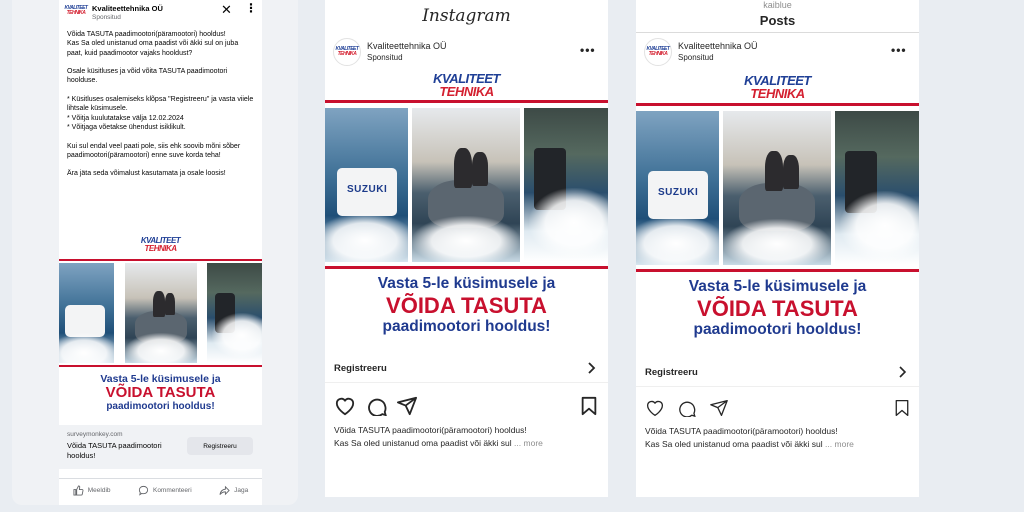 Image resolution: width=1024 pixels, height=512 pixels. What do you see at coordinates (224, 490) in the screenshot?
I see `share-icon` at bounding box center [224, 490].